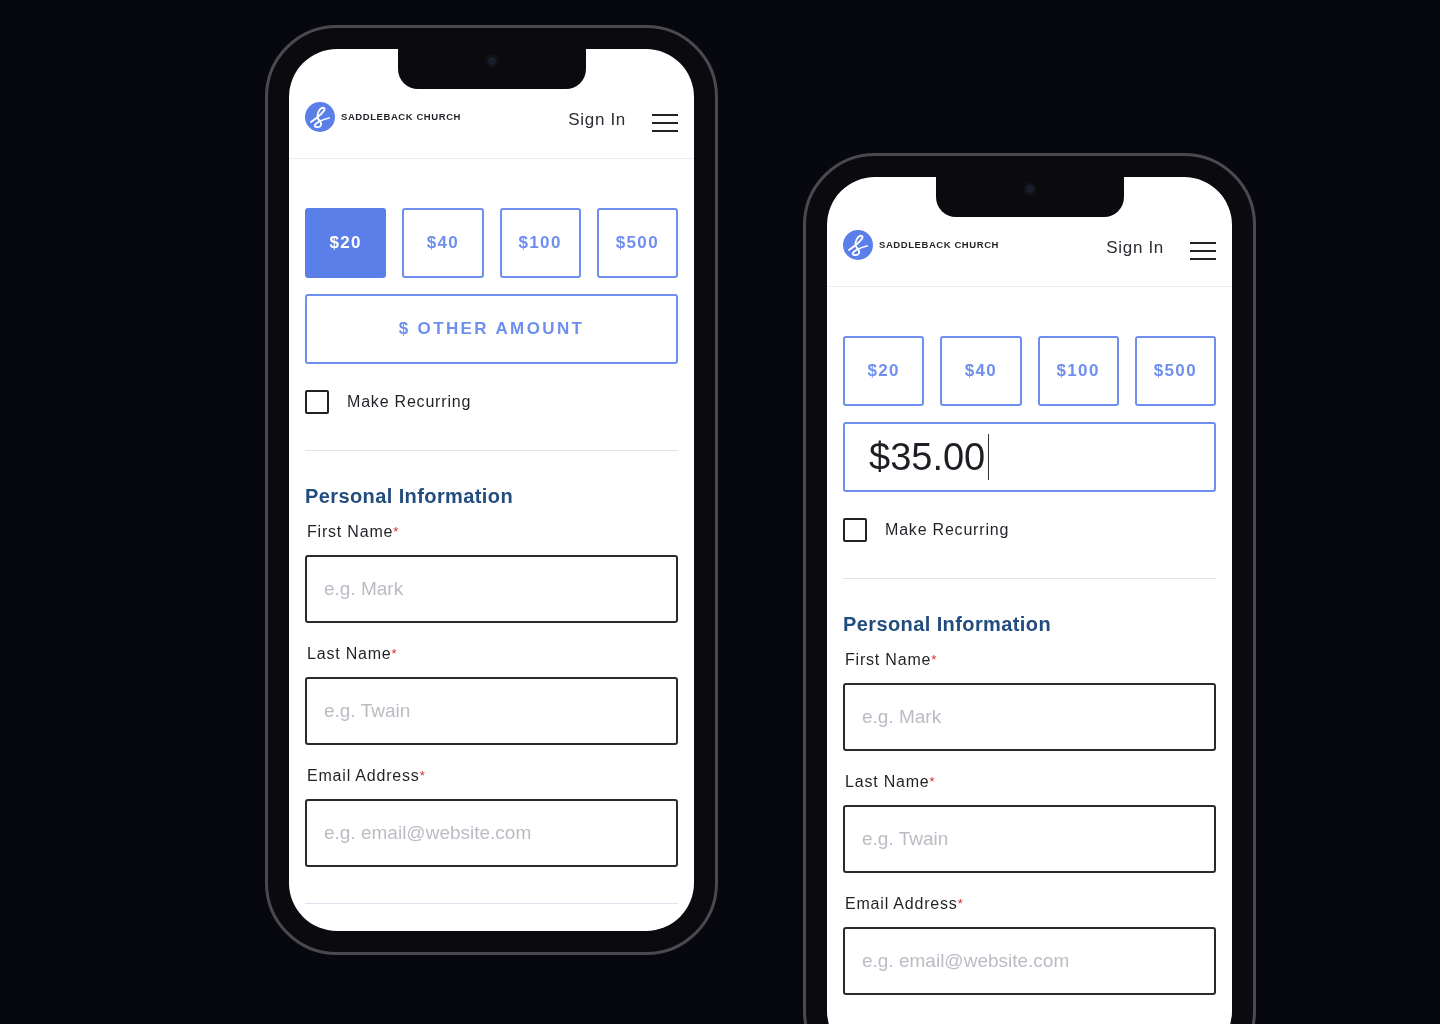 This screenshot has height=1024, width=1440. What do you see at coordinates (491, 329) in the screenshot?
I see `other-amount-button: $ OTHER AMOUNT` at bounding box center [491, 329].